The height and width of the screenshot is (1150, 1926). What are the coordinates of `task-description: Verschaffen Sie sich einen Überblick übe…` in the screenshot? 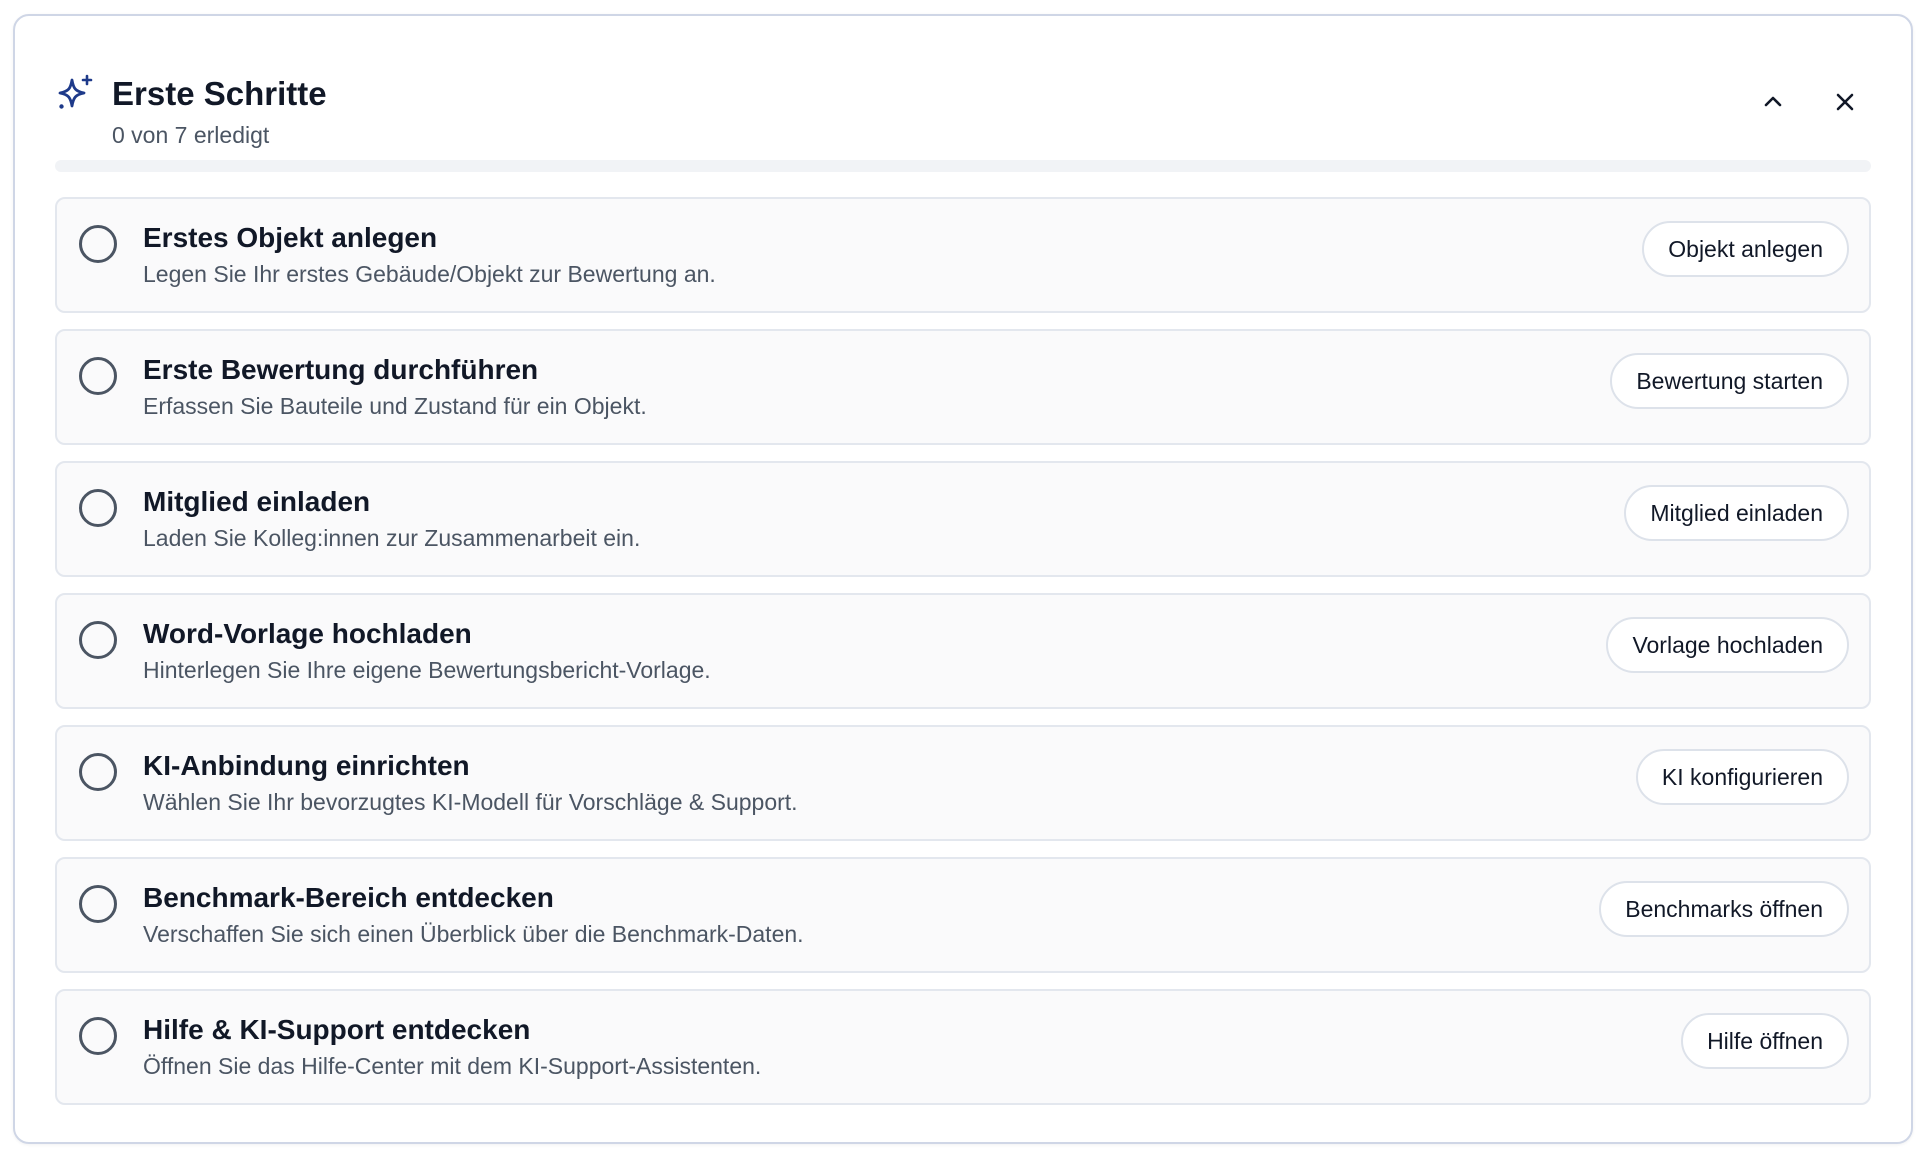 It's located at (473, 934).